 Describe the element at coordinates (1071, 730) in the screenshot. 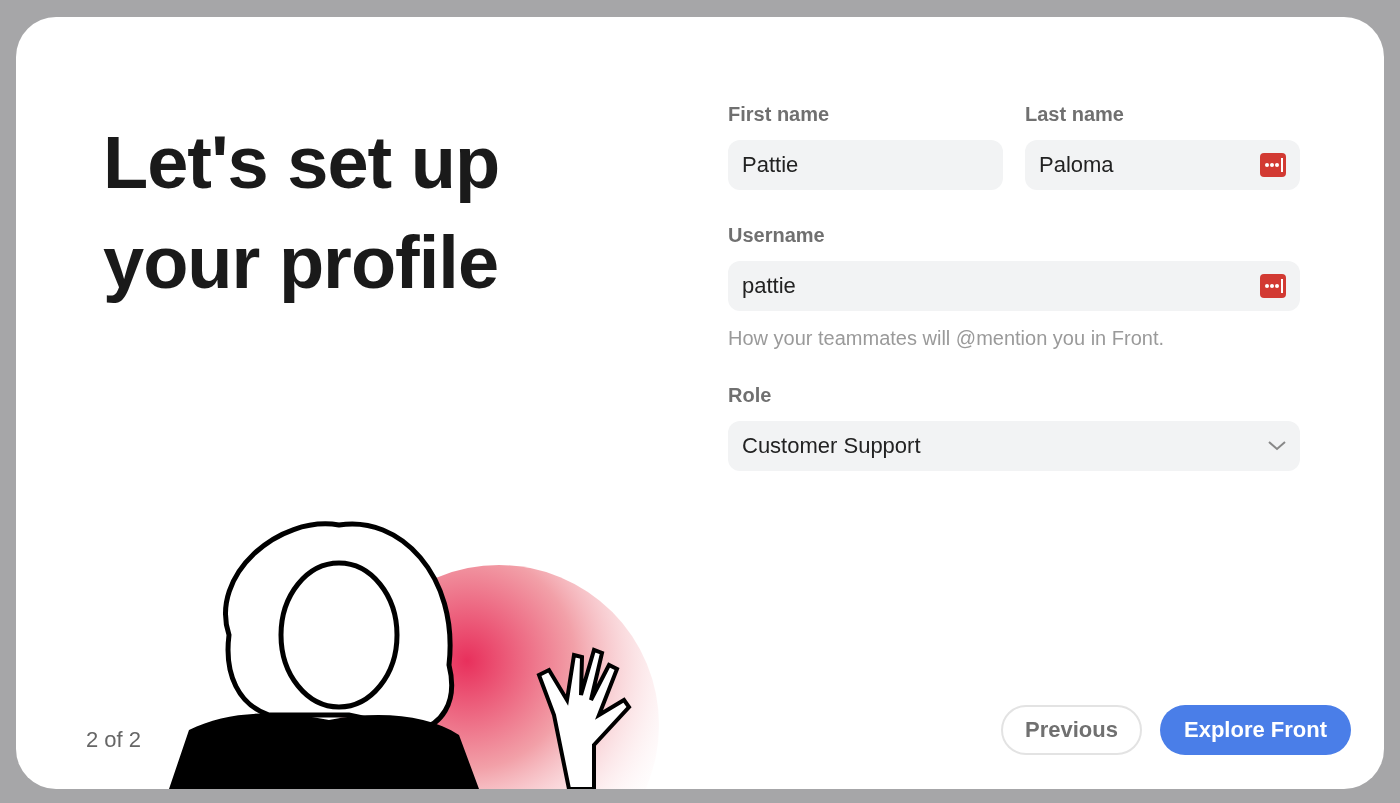

I see `previous-button: Previous` at that location.